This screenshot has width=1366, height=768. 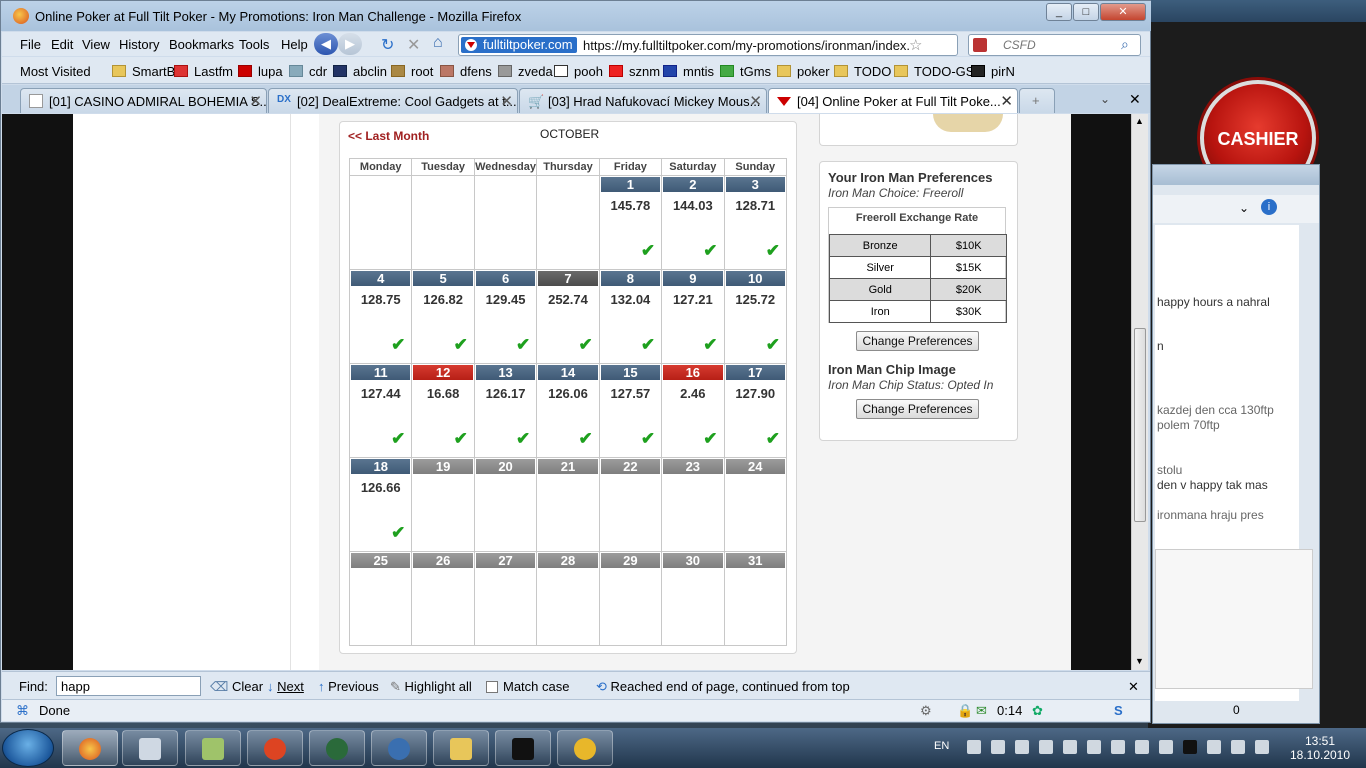 What do you see at coordinates (1135, 99) in the screenshot?
I see `close-all-tabs-icon: ✕` at bounding box center [1135, 99].